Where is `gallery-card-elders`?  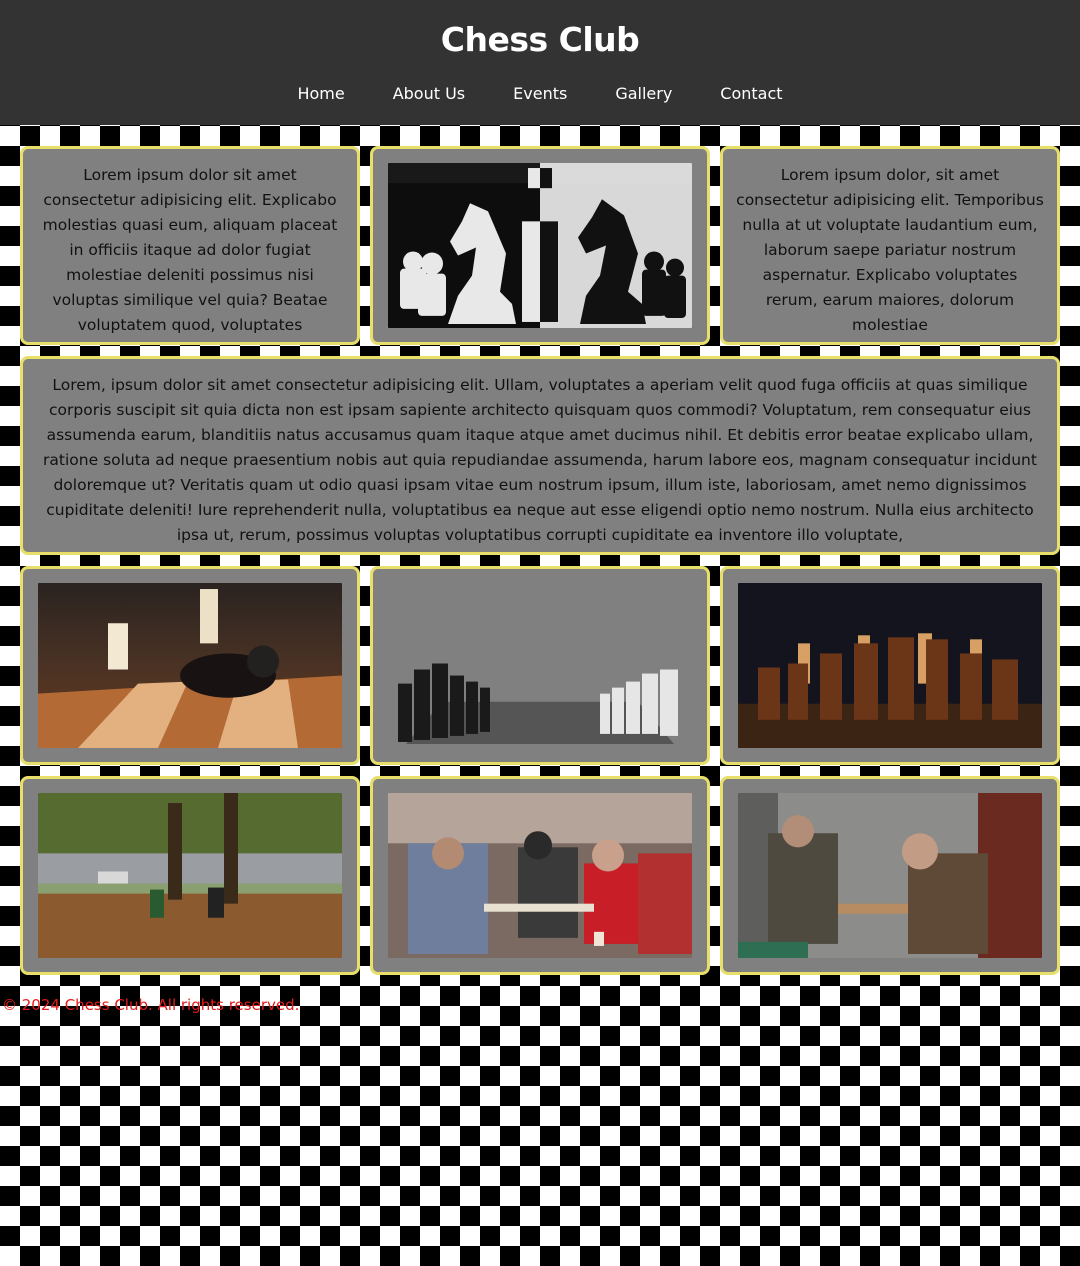 gallery-card-elders is located at coordinates (890, 875).